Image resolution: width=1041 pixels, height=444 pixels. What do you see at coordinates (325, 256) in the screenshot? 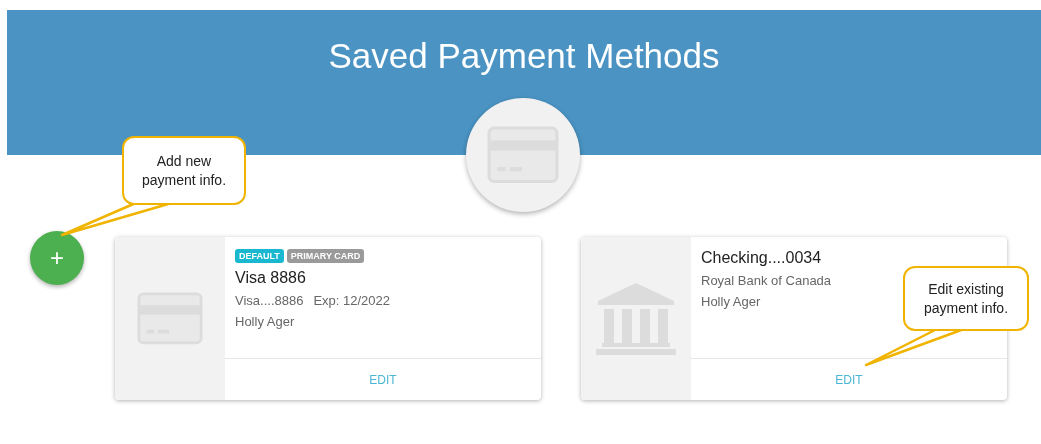
I see `status-badge: PRIMARY CARD` at bounding box center [325, 256].